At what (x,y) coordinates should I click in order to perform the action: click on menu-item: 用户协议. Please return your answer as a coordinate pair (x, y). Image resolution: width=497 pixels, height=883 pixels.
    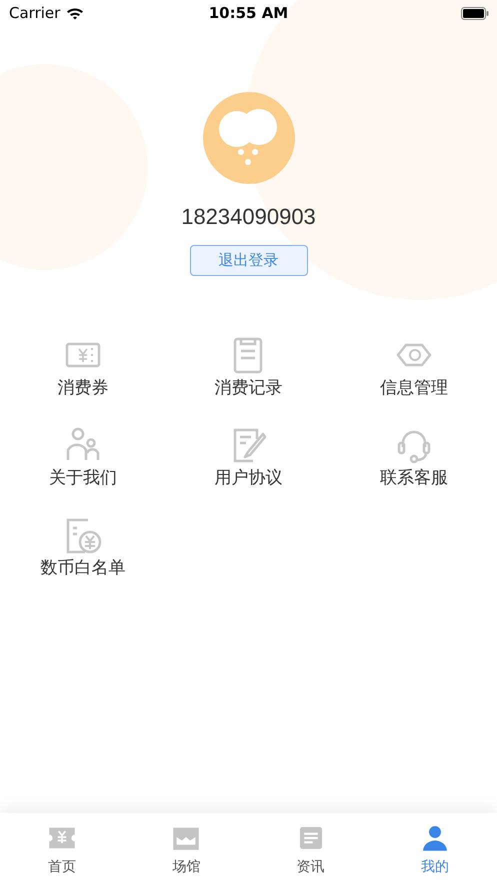
    Looking at the image, I should click on (249, 457).